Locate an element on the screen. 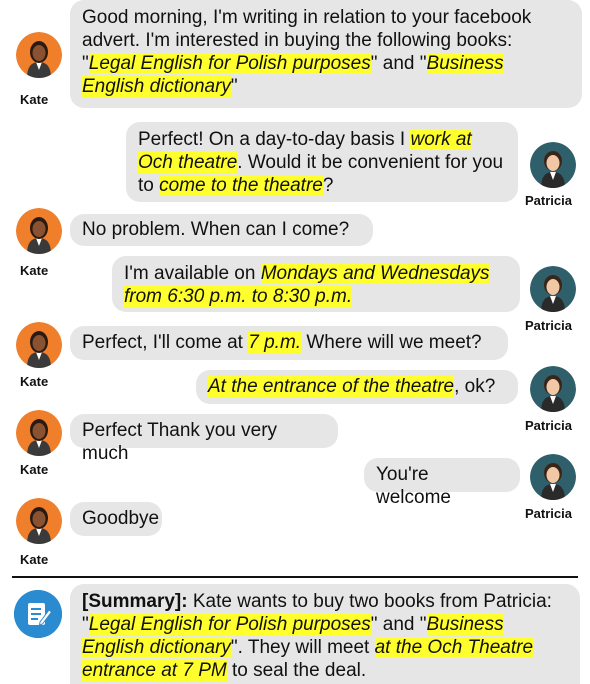 This screenshot has height=684, width=590. message-bubble: No problem. When can I come? is located at coordinates (221, 230).